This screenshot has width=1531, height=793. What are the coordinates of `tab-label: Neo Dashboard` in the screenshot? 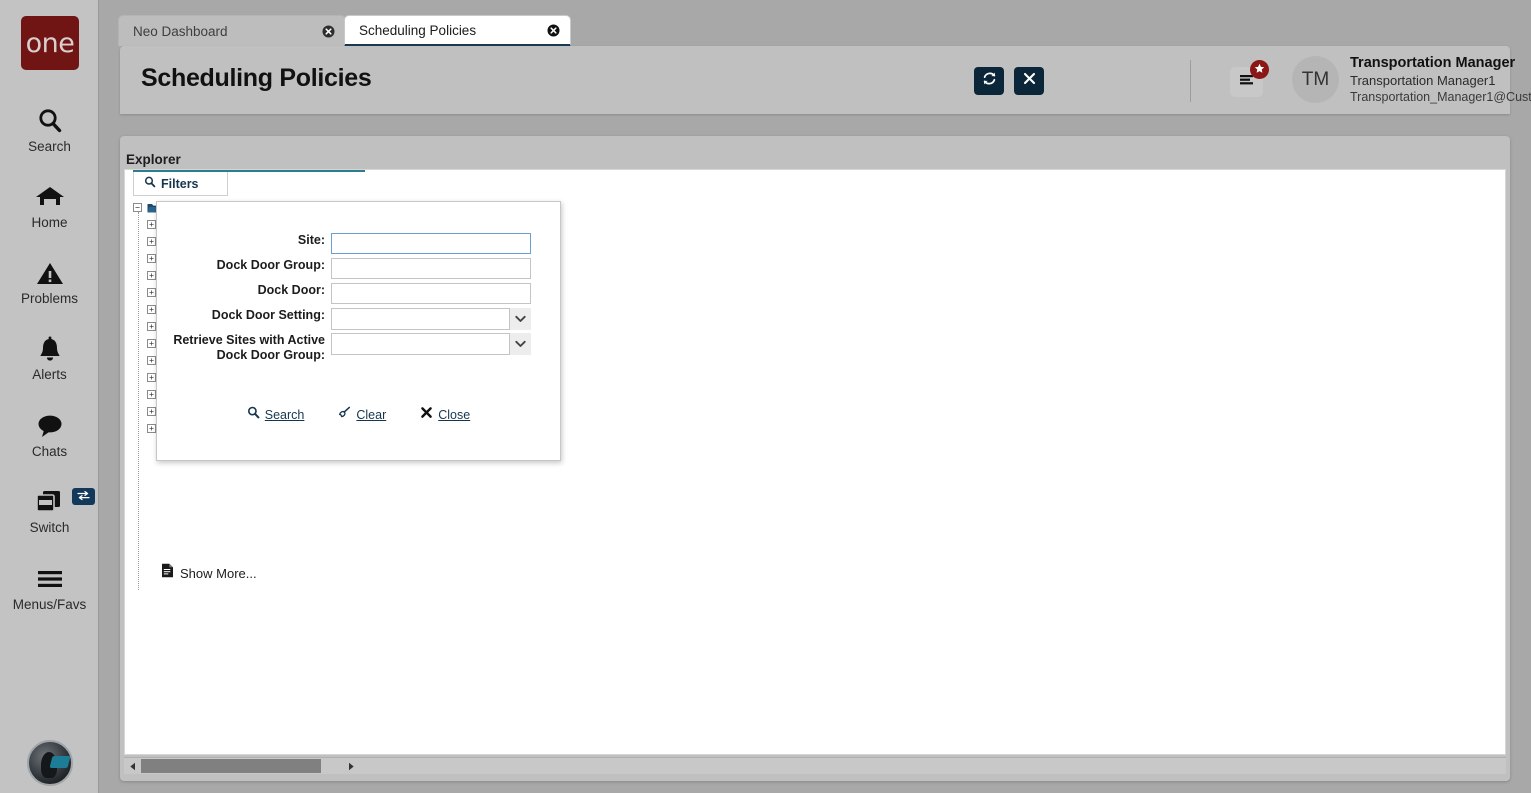 It's located at (180, 31).